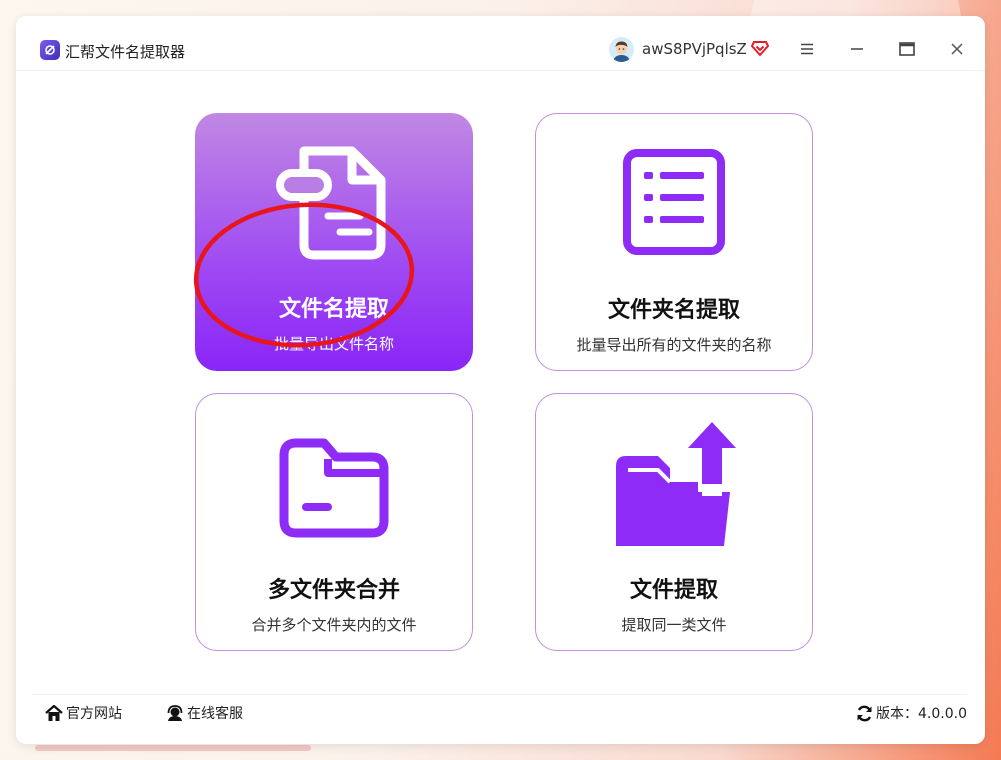 The image size is (1001, 760). What do you see at coordinates (333, 309) in the screenshot?
I see `card-title: 文件名提取` at bounding box center [333, 309].